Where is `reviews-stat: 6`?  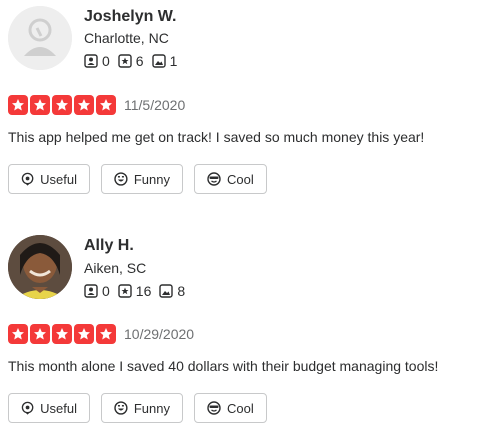 reviews-stat: 6 is located at coordinates (131, 61).